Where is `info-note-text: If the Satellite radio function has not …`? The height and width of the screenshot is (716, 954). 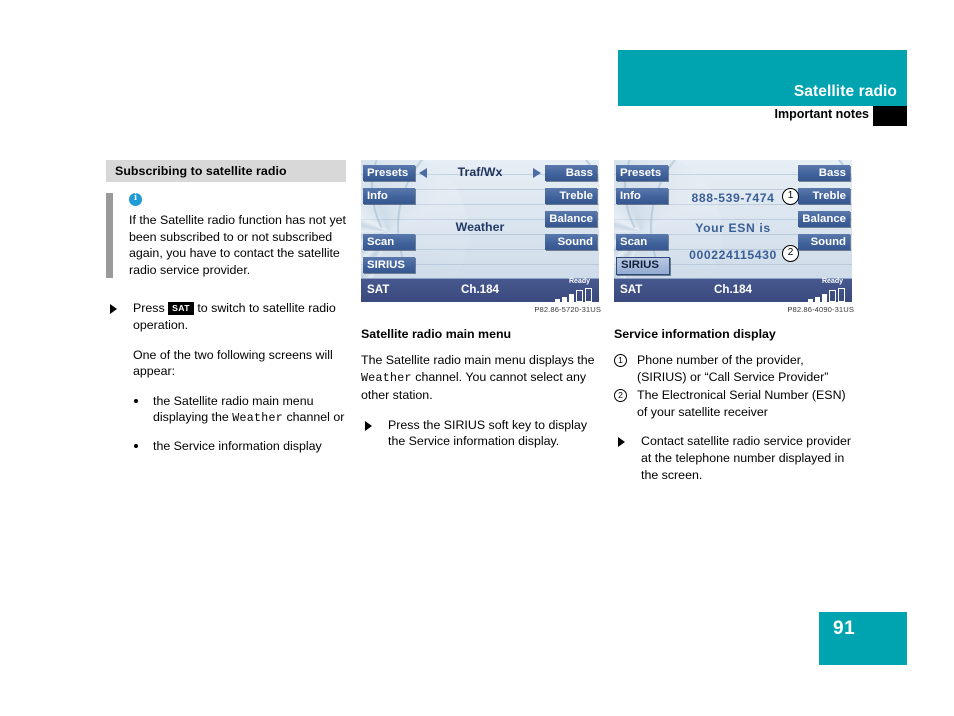 info-note-text: If the Satellite radio function has not … is located at coordinates (237, 245).